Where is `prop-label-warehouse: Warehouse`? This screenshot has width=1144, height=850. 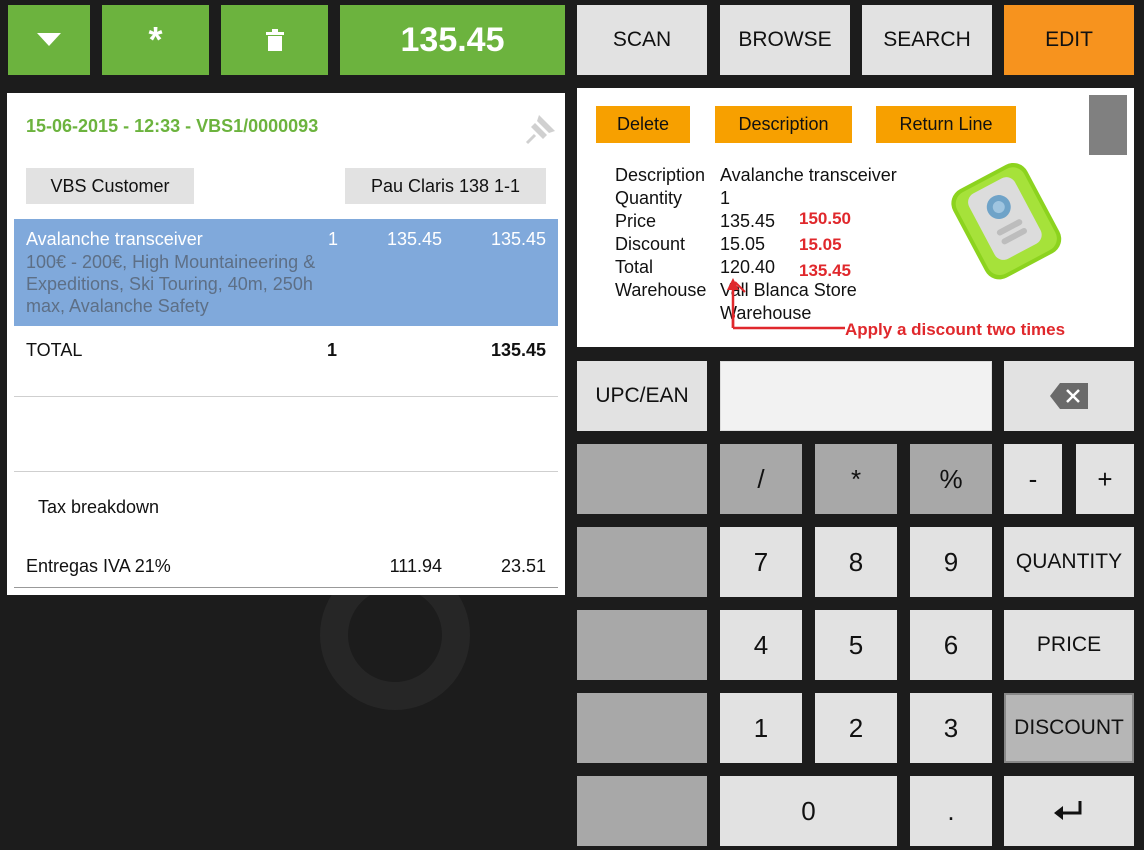
prop-label-warehouse: Warehouse is located at coordinates (661, 290).